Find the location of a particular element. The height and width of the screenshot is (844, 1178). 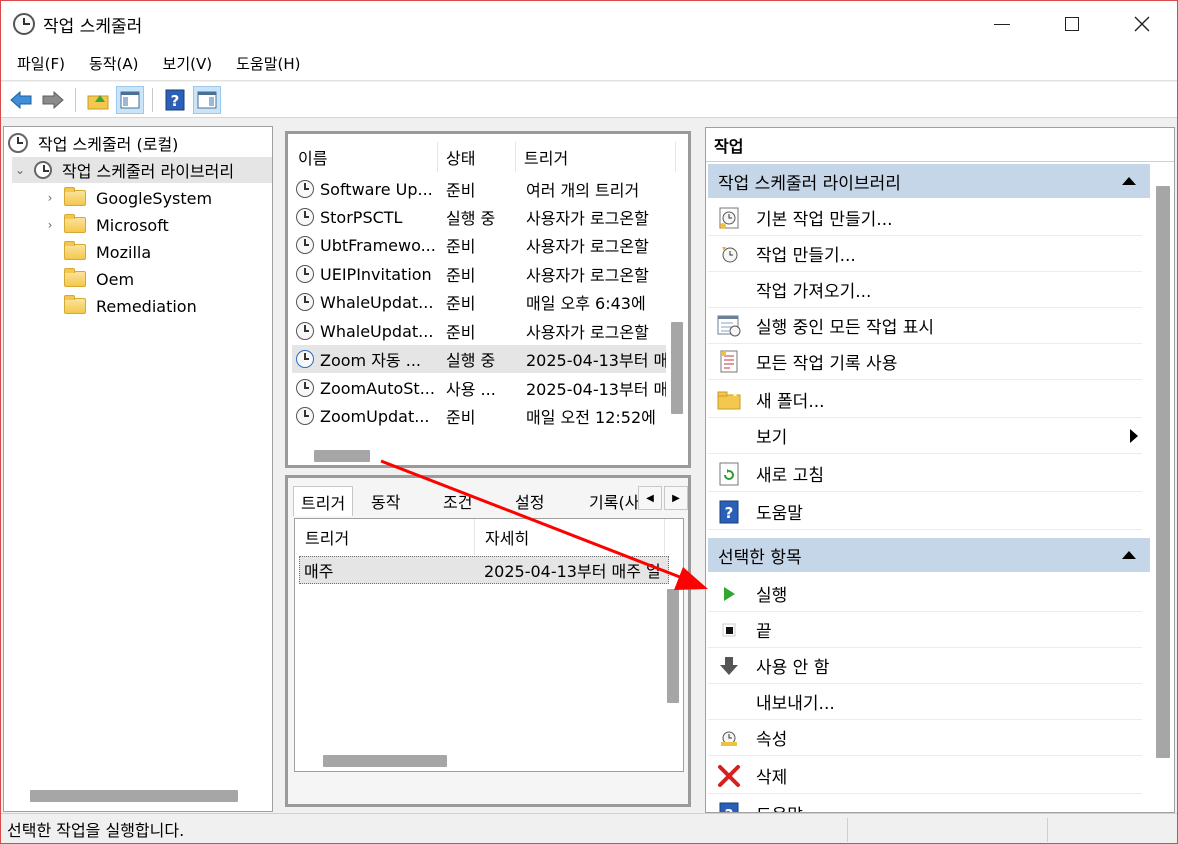

back-button is located at coordinates (21, 100).